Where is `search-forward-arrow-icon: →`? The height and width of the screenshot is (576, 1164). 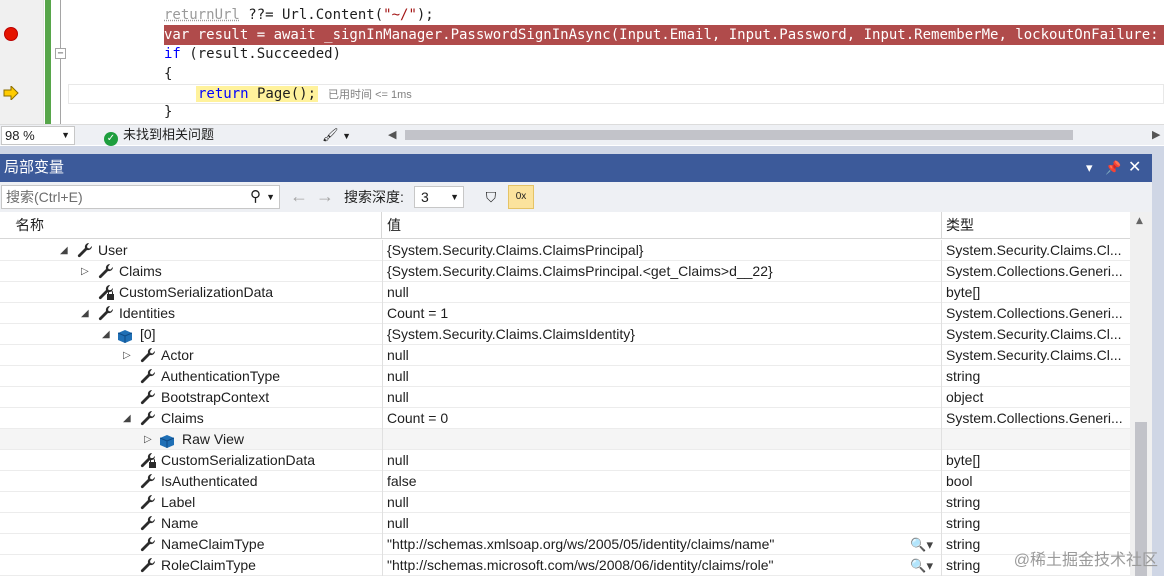
search-forward-arrow-icon: → is located at coordinates (325, 196).